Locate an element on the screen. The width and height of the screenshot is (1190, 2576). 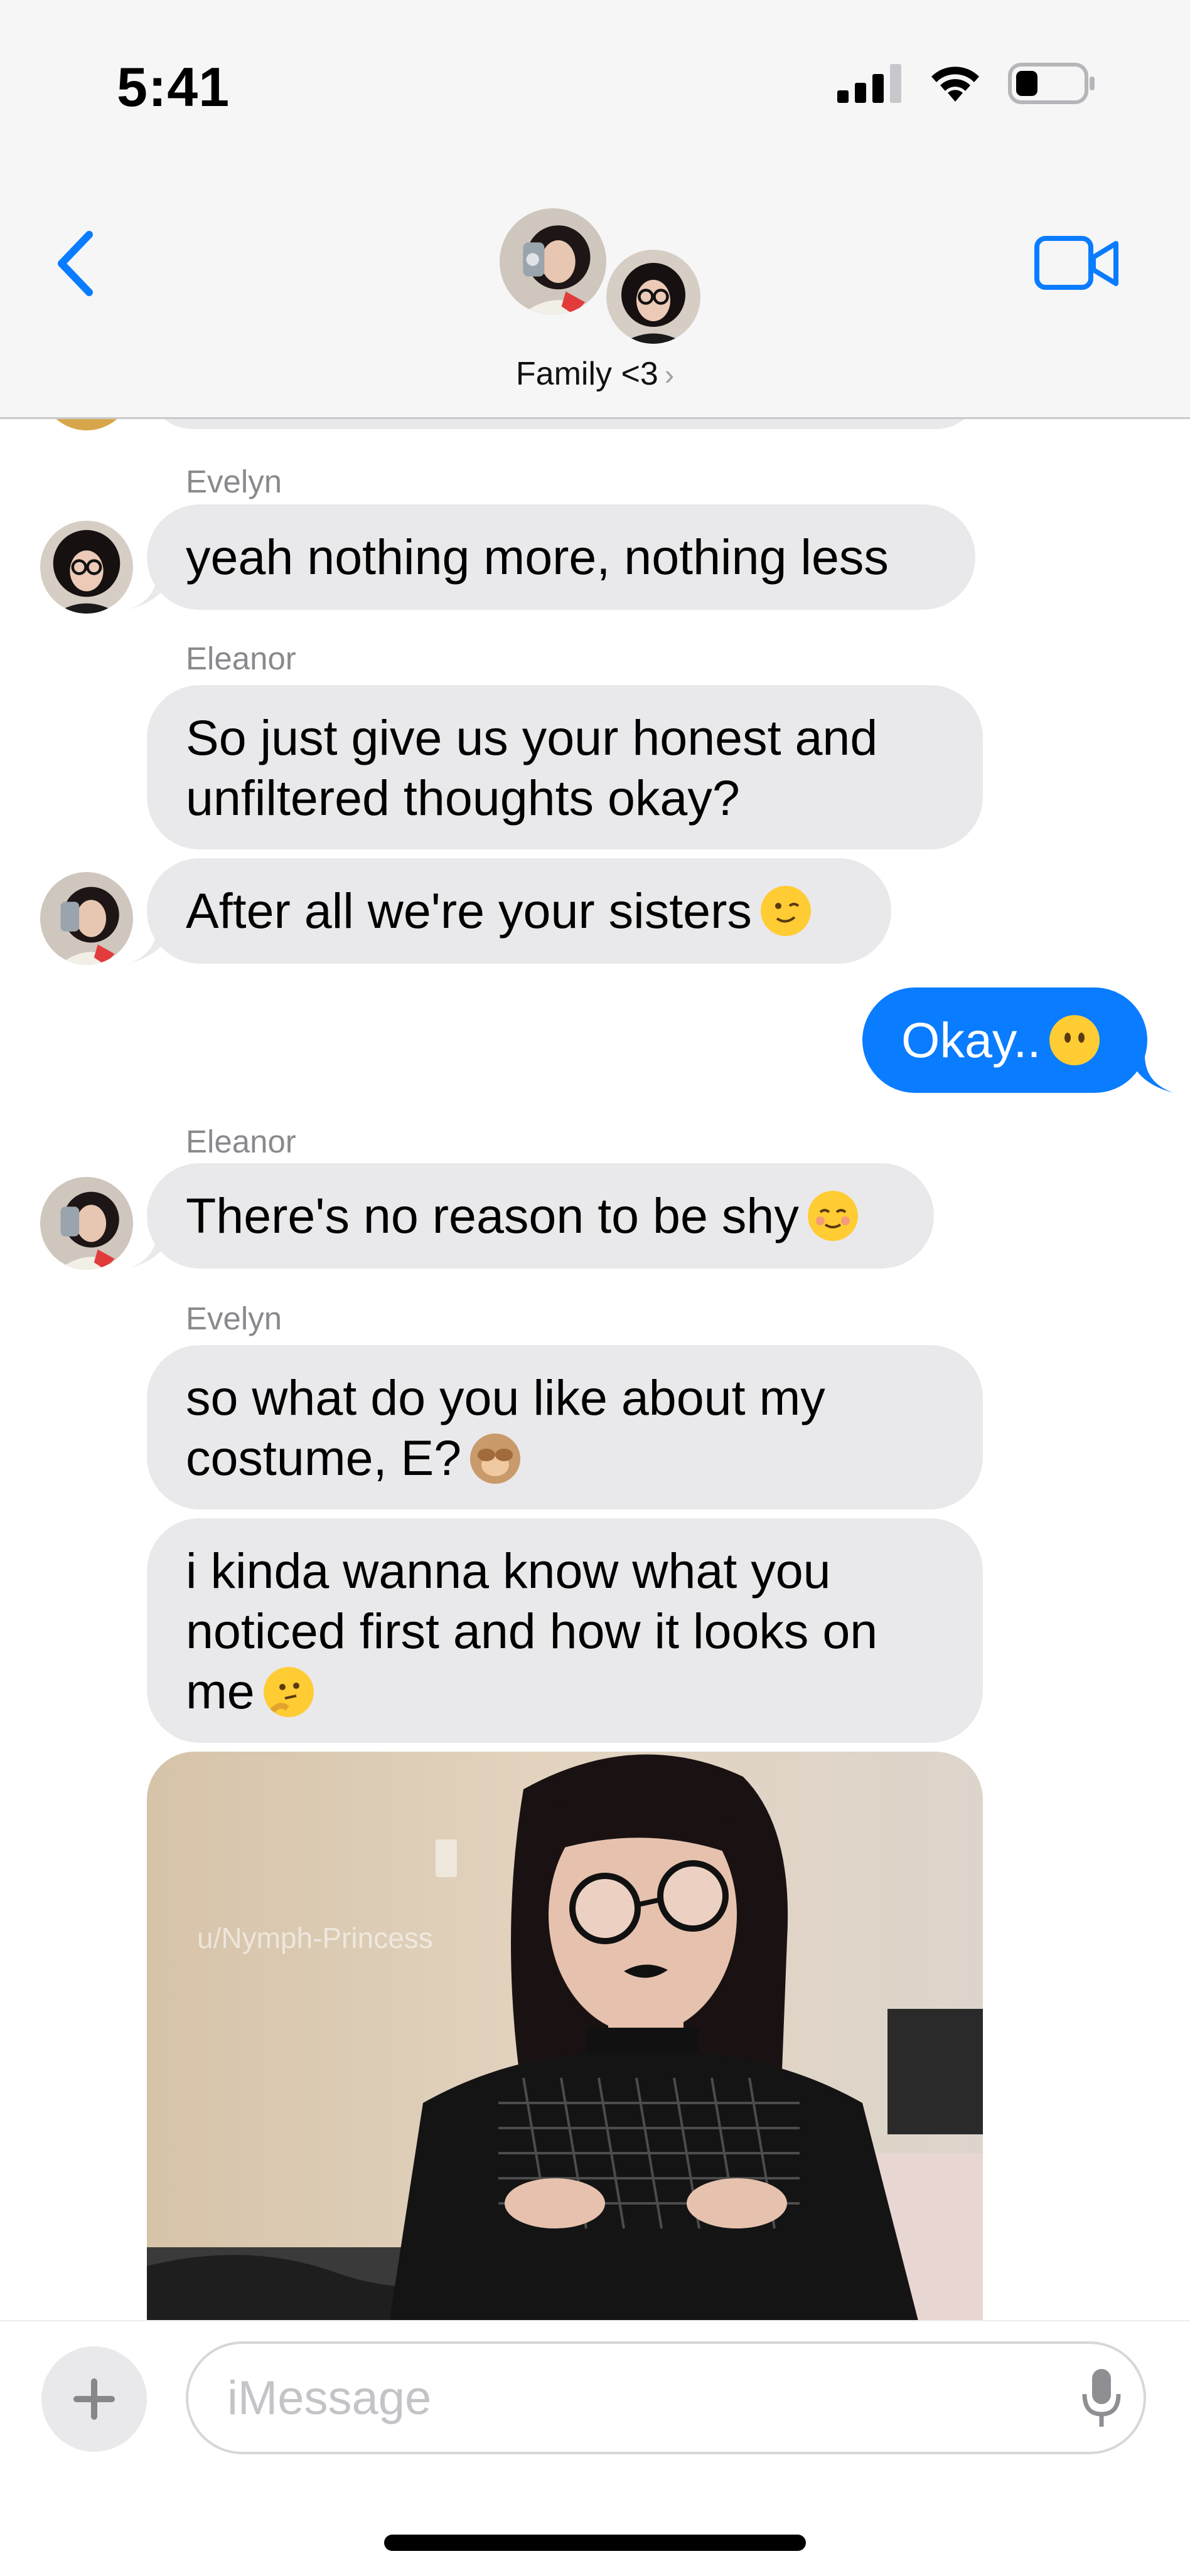
status-time: 5:41 is located at coordinates (173, 87).